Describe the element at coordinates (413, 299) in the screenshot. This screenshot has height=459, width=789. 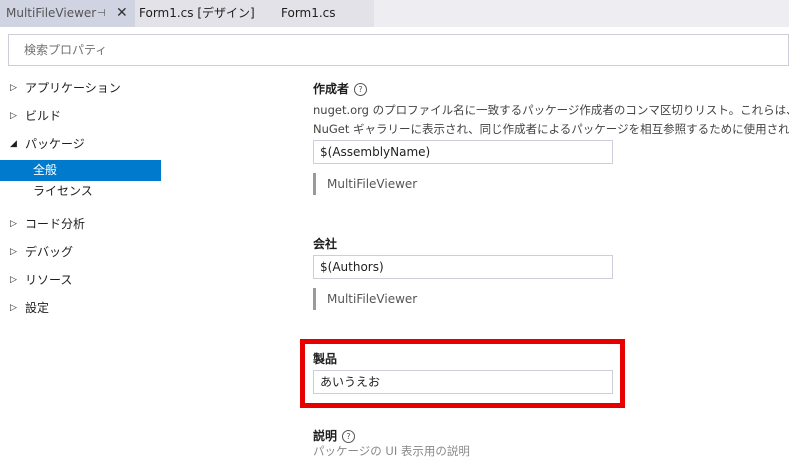
I see `company-evaluated-value: MultiFileViewer` at that location.